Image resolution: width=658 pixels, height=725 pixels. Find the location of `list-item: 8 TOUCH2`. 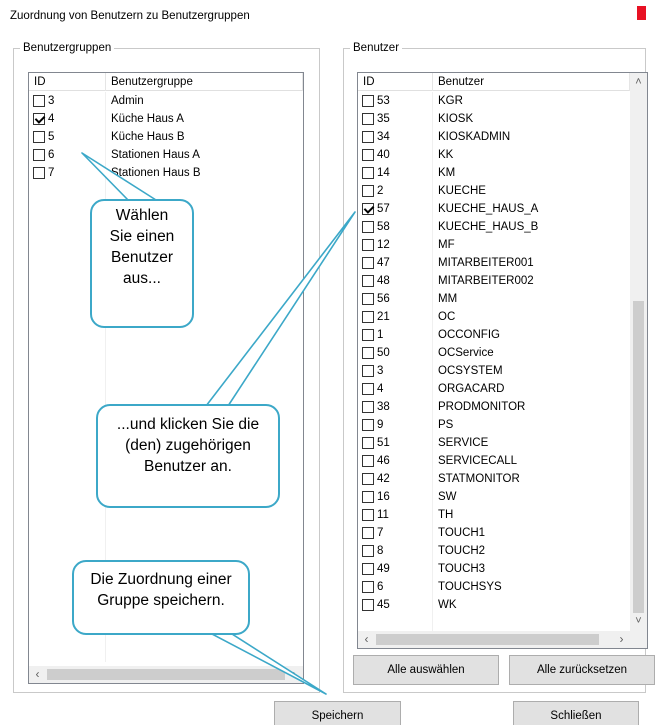

list-item: 8 TOUCH2 is located at coordinates (494, 551).